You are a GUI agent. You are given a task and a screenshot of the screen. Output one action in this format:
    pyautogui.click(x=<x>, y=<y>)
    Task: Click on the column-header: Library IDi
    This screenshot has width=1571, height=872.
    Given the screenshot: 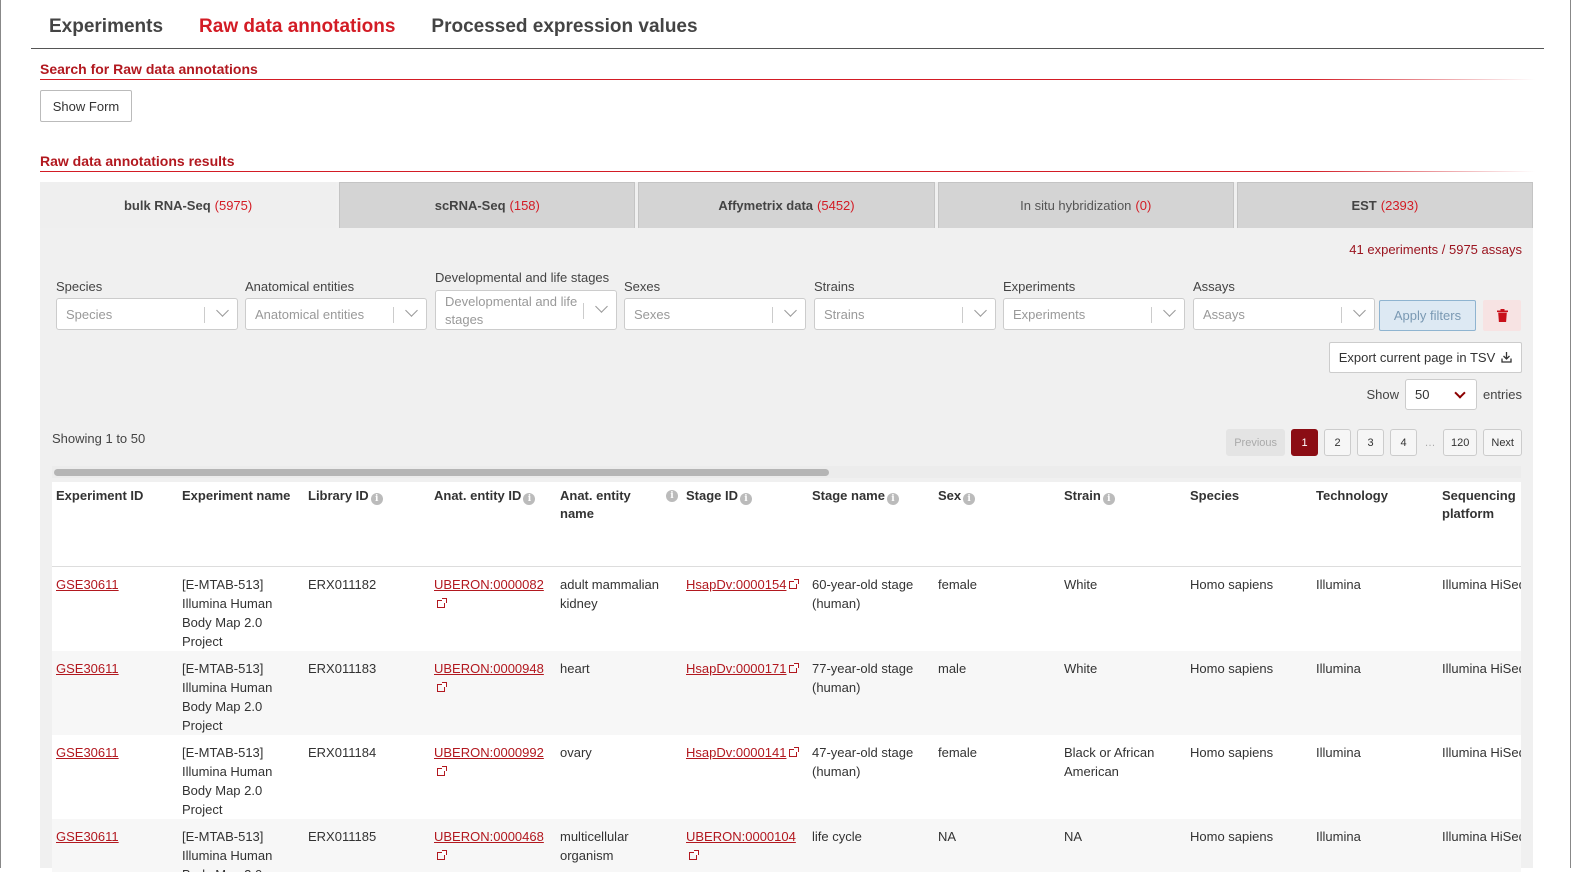 What is the action you would take?
    pyautogui.click(x=367, y=524)
    